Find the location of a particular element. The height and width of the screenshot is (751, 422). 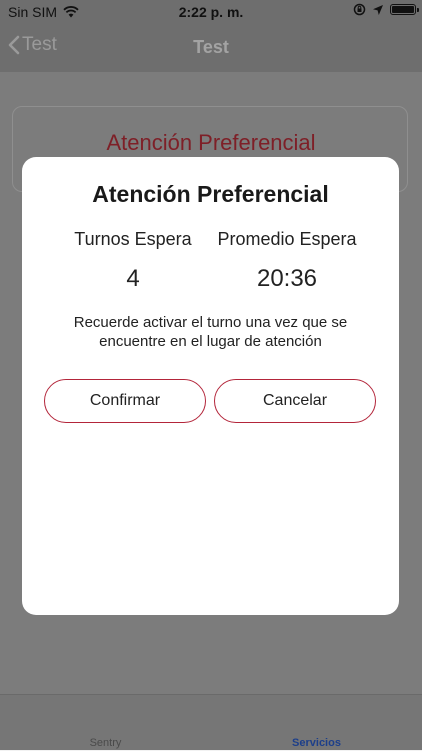

tab-sentry: Sentry is located at coordinates (105, 723).